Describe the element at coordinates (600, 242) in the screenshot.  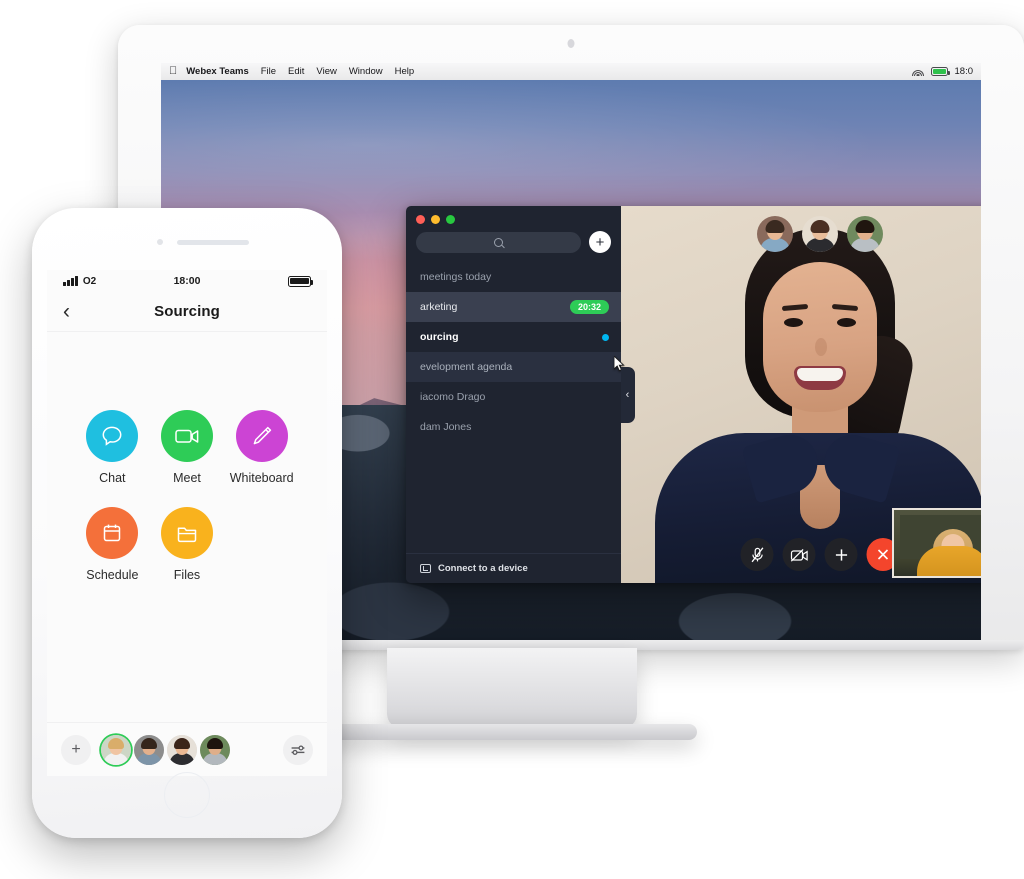
I see `new-space-button: +` at that location.